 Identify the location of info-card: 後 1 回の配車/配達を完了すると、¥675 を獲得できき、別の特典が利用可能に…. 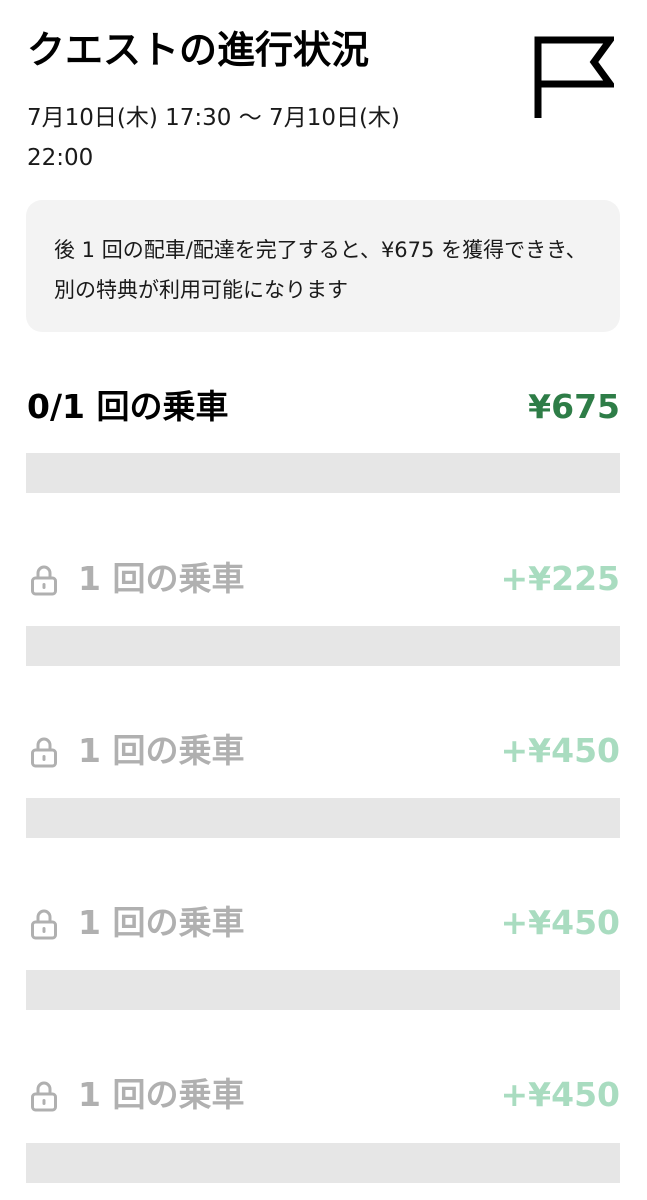
(323, 266).